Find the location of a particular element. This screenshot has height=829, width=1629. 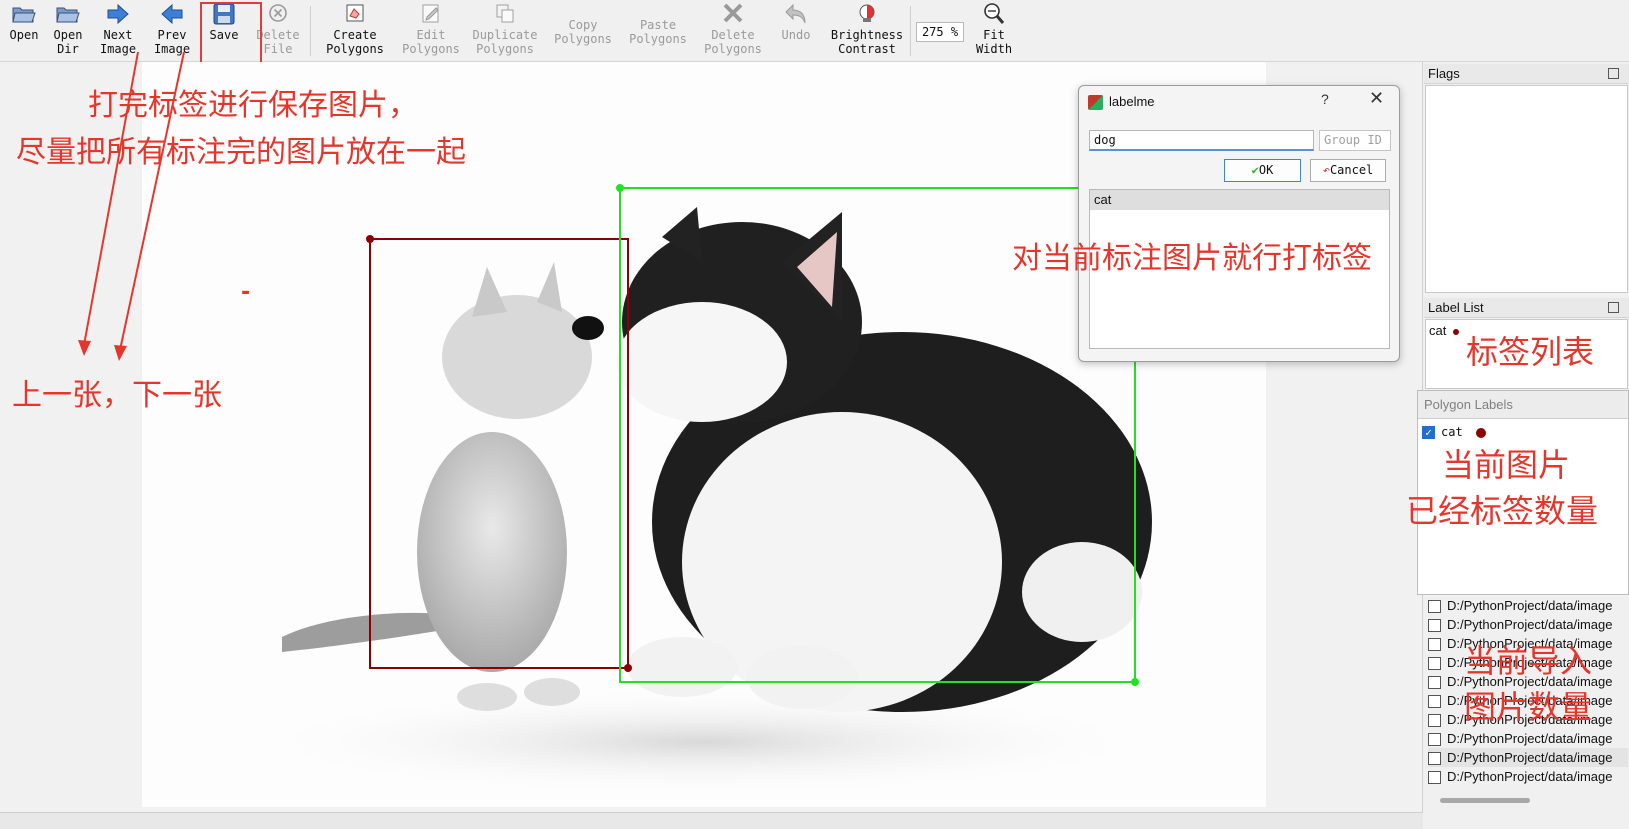

count-annotation-line2: 已经标签数量 is located at coordinates (1502, 511).